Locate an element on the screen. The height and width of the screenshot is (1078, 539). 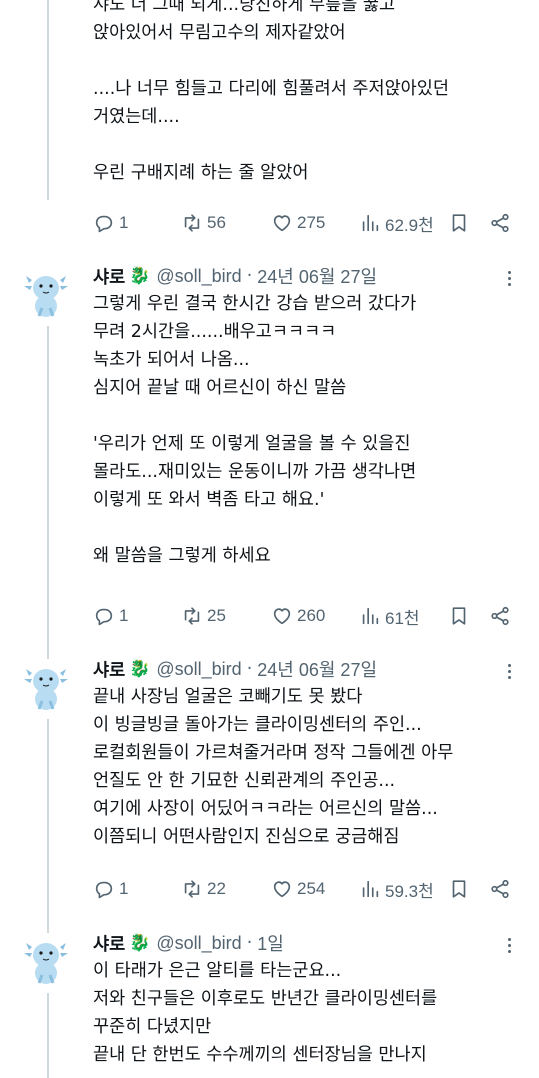
like-button: 254 is located at coordinates (298, 889).